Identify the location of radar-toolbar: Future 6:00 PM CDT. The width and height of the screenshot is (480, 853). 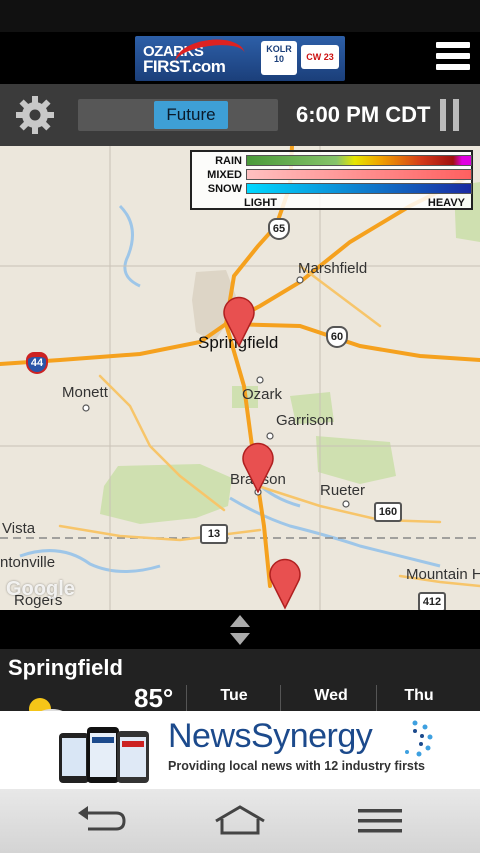
(240, 115).